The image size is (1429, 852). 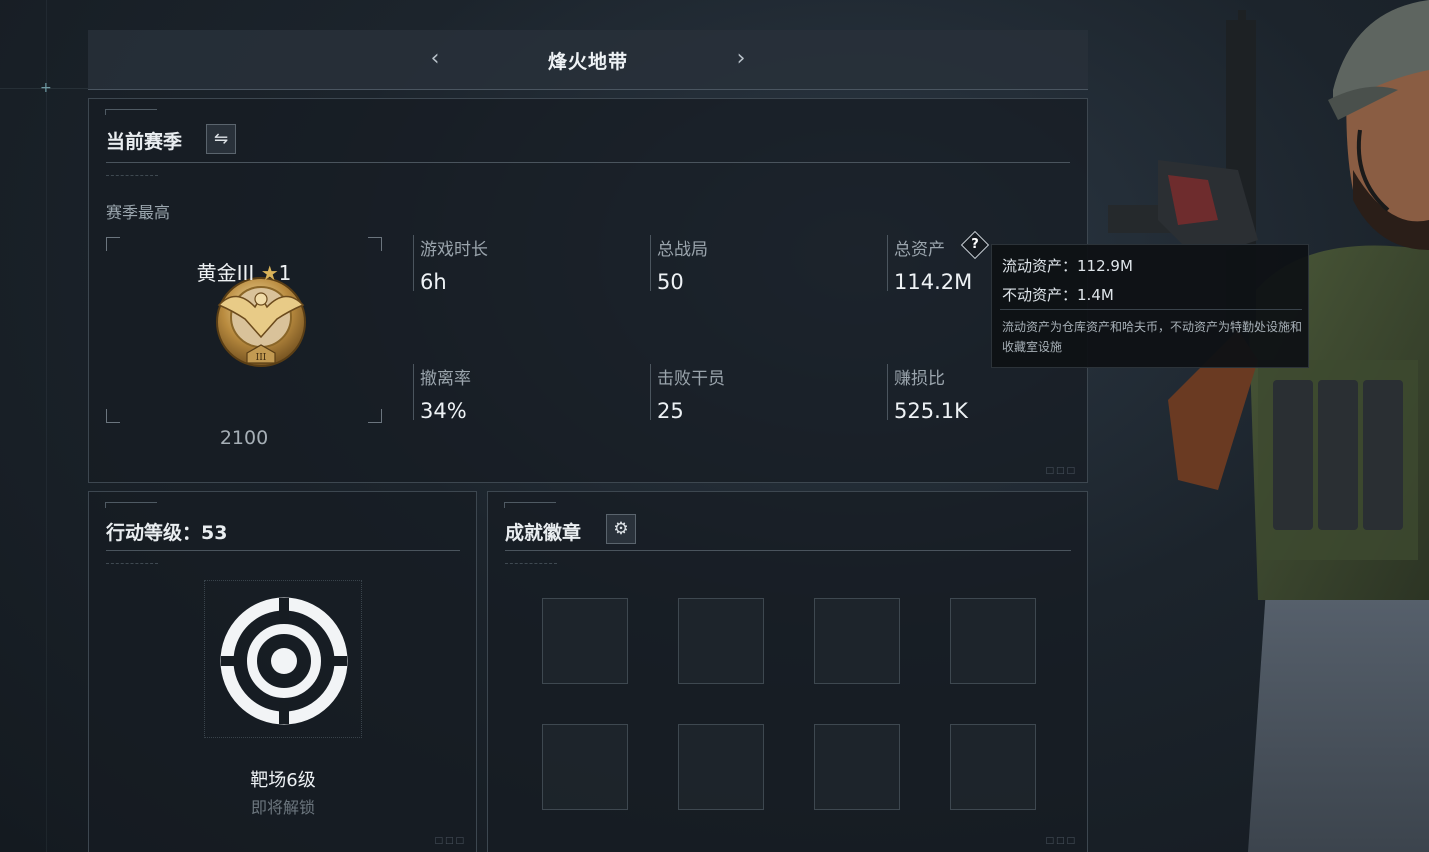 I want to click on stat-profit-ratio: 赚损比 525.1K, so click(x=927, y=393).